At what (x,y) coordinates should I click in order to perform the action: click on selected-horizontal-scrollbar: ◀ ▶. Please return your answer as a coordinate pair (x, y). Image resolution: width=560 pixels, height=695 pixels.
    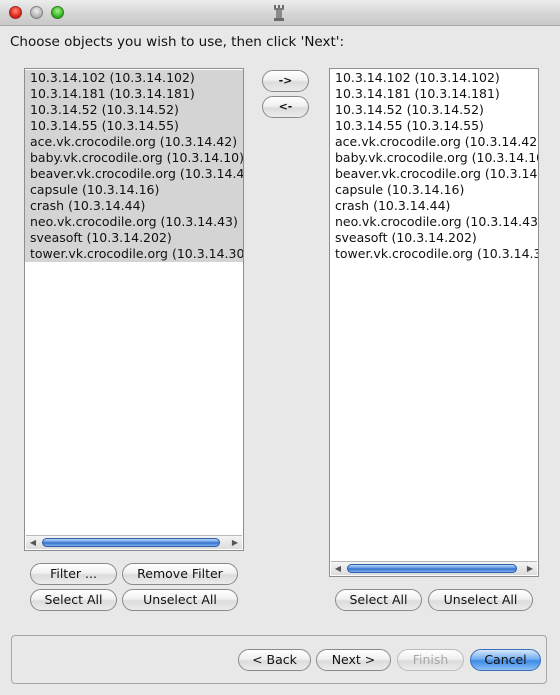
    Looking at the image, I should click on (434, 568).